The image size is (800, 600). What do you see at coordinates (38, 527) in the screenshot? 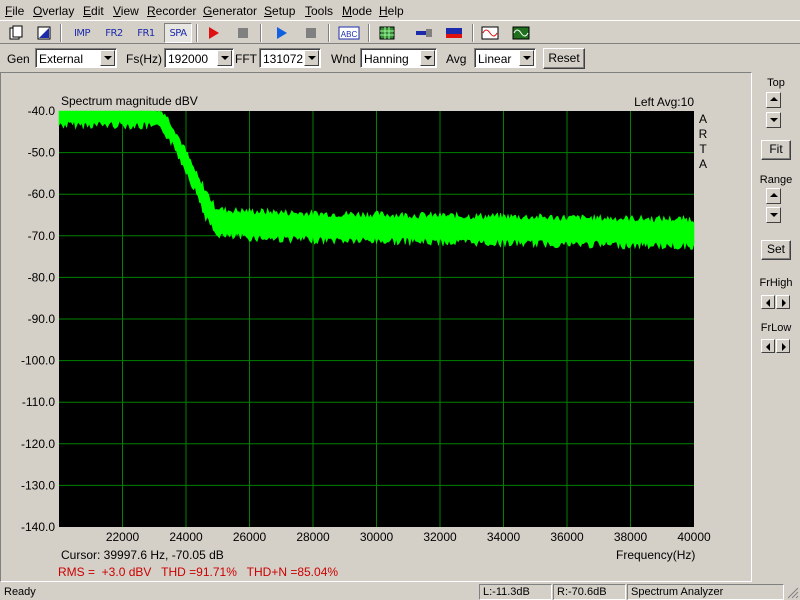
I see `y-tick-label: -140.0` at bounding box center [38, 527].